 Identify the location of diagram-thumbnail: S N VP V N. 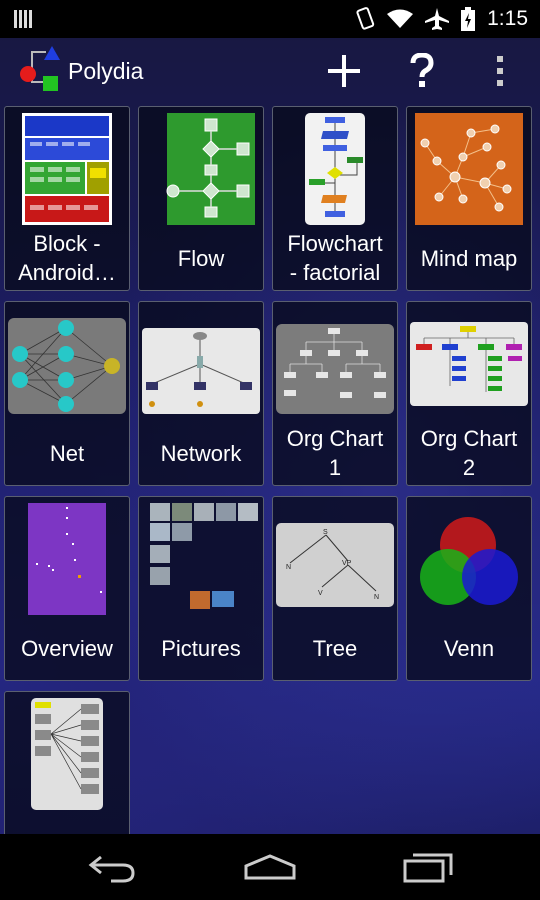
(335, 559).